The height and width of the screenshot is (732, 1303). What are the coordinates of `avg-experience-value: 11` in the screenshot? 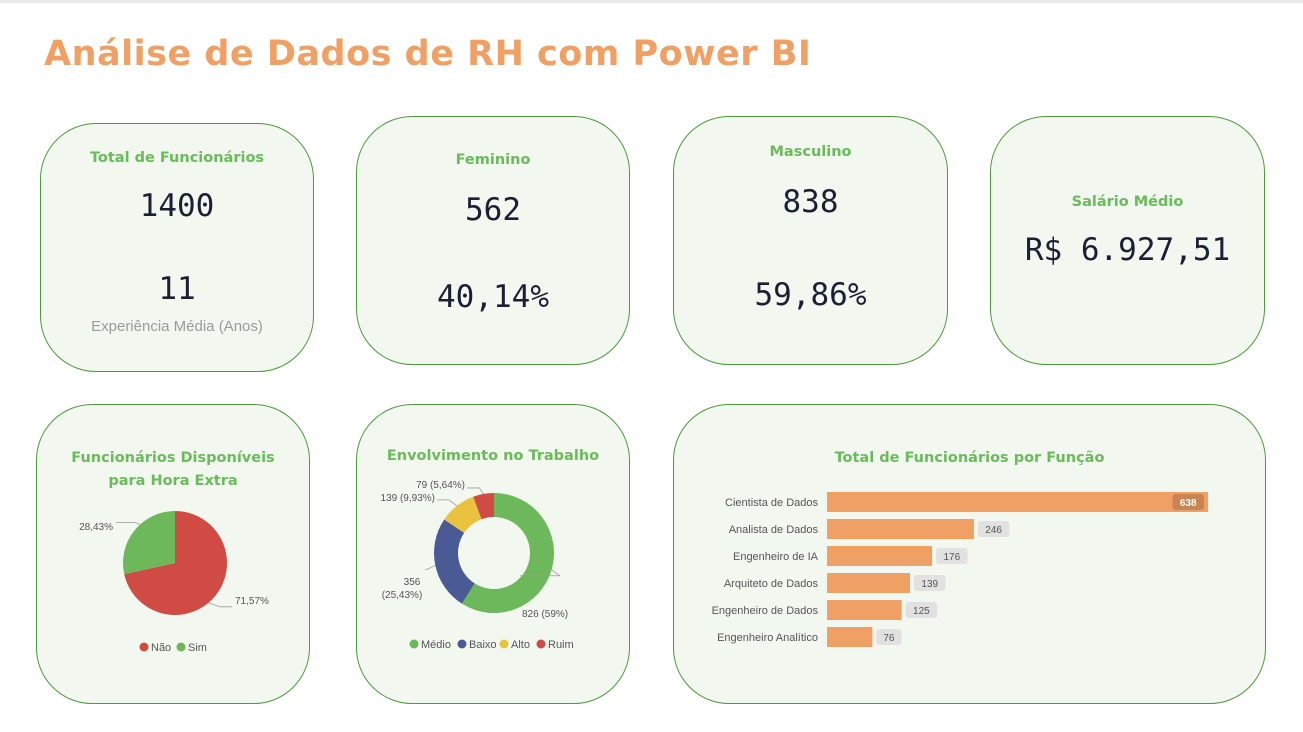 It's located at (177, 289).